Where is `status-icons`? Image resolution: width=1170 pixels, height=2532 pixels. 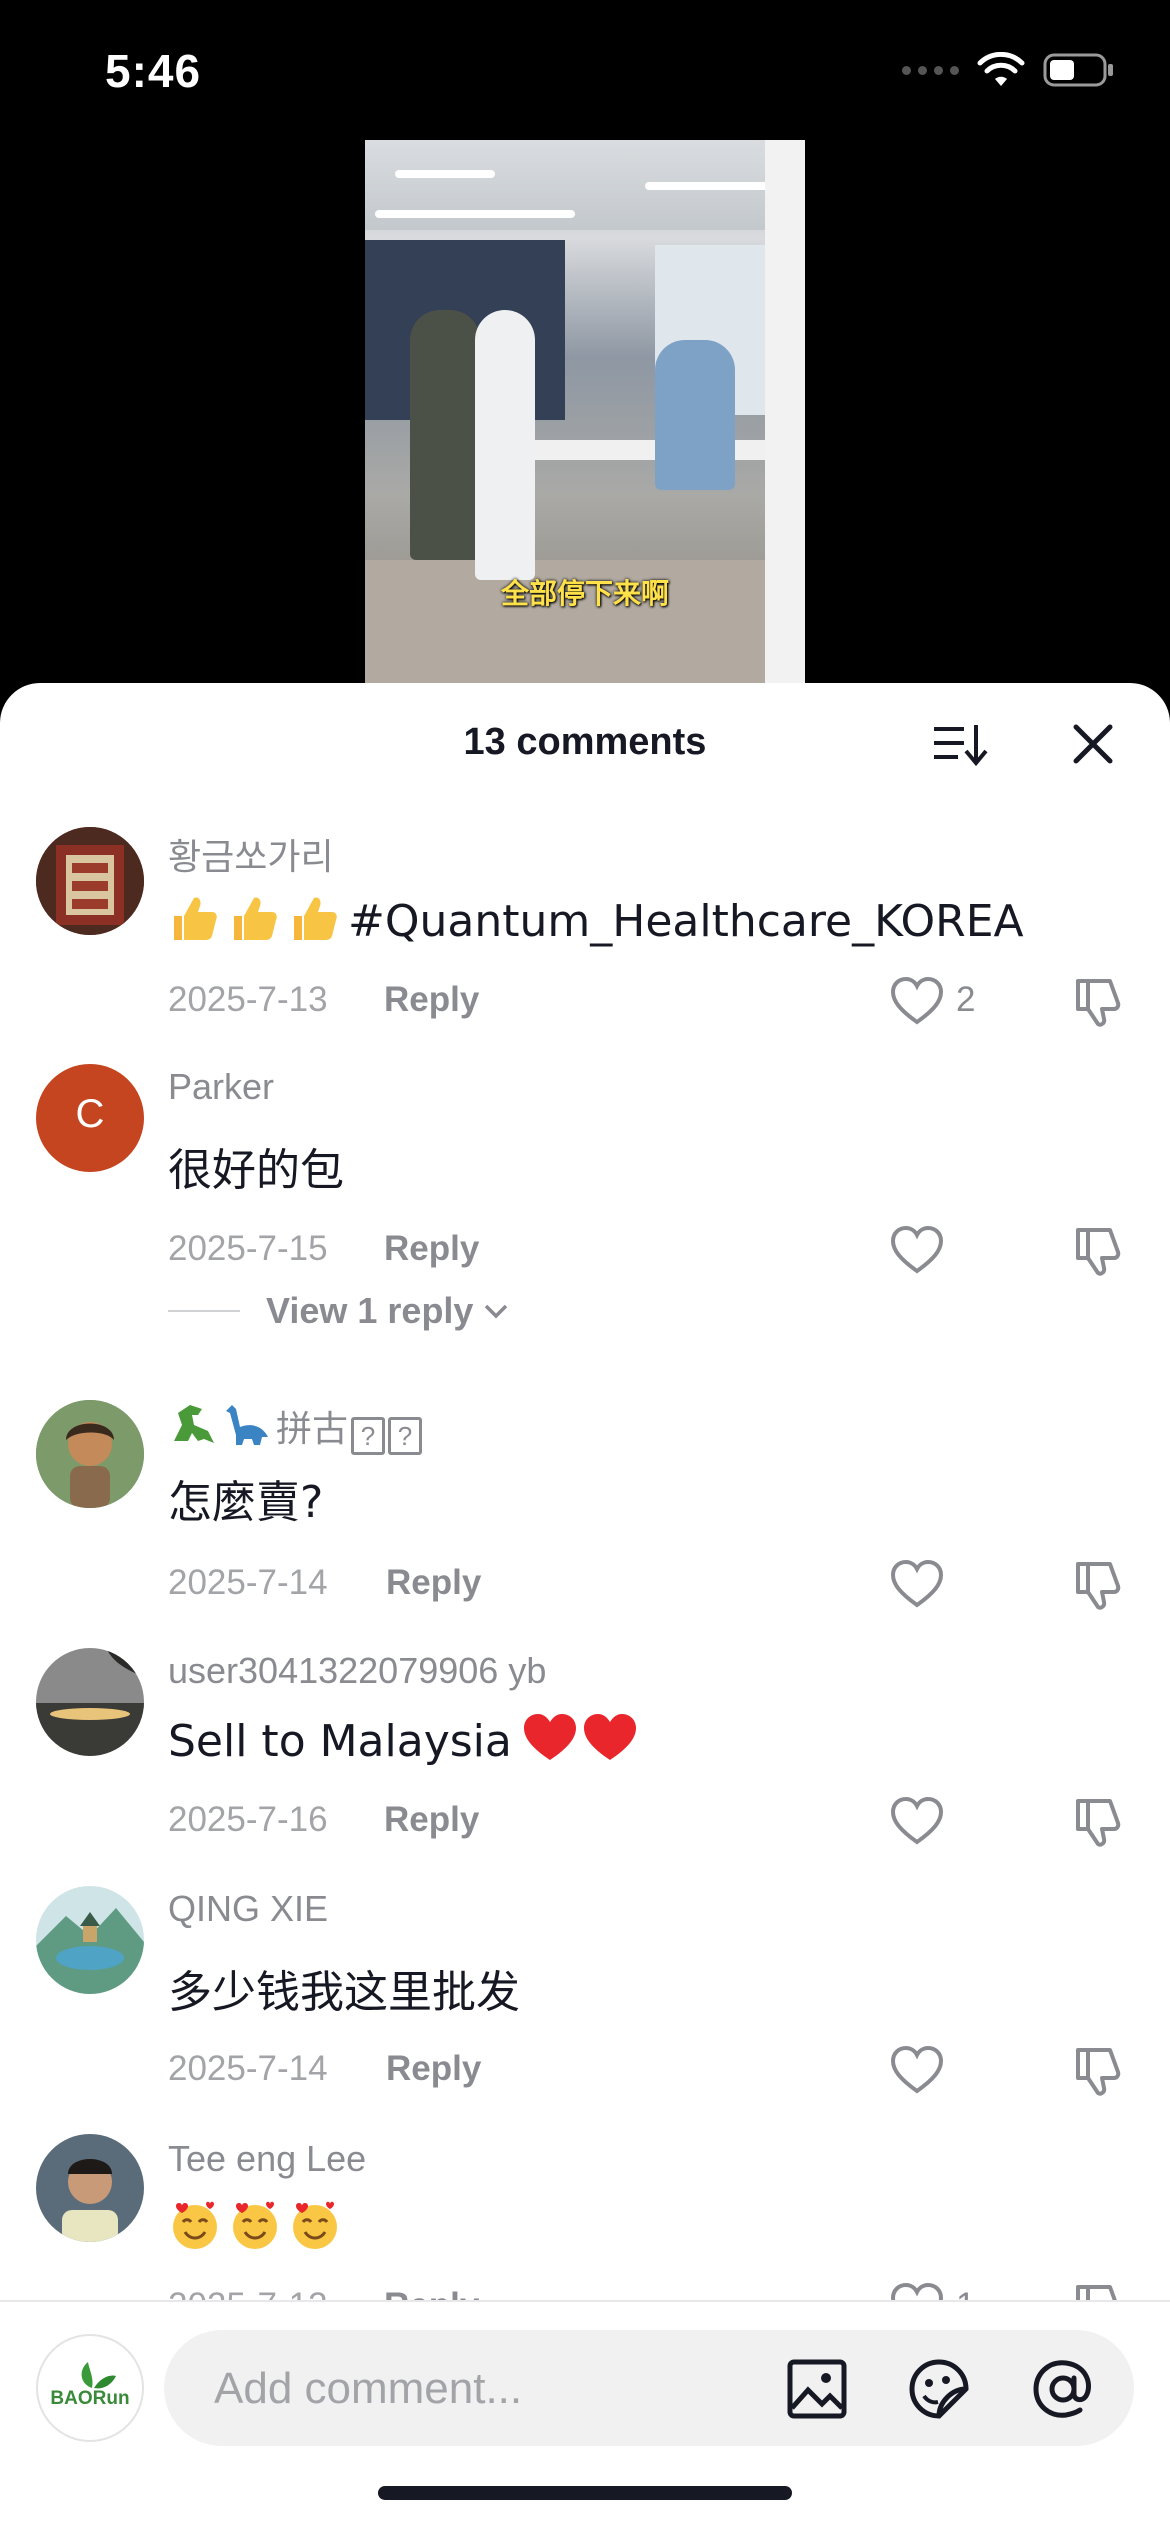 status-icons is located at coordinates (1008, 70).